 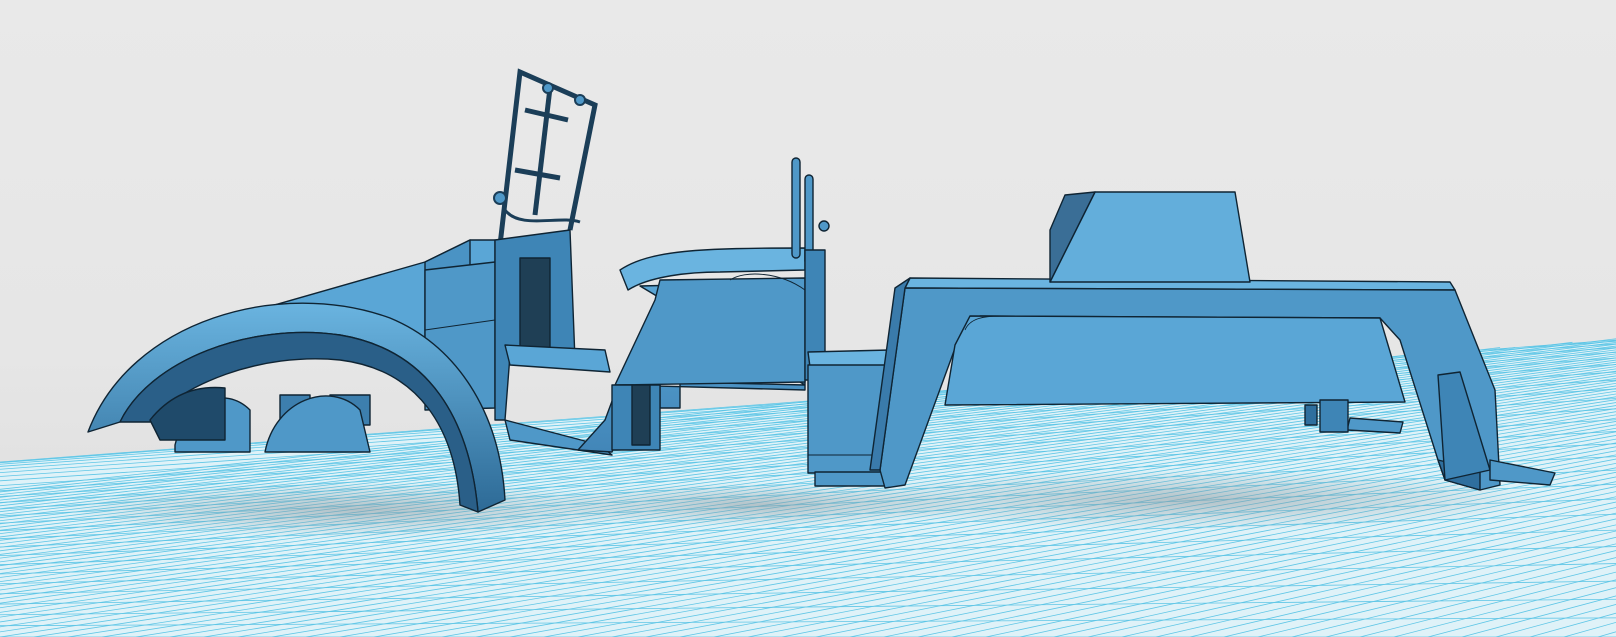 I want to click on windshield-frame, so click(x=545, y=157).